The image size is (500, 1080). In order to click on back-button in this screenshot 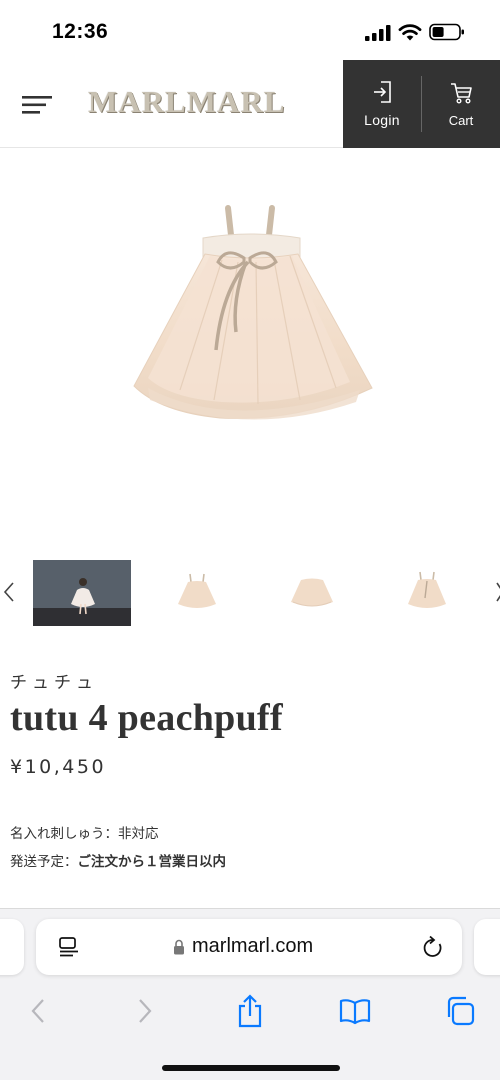, I will do `click(38, 1011)`.